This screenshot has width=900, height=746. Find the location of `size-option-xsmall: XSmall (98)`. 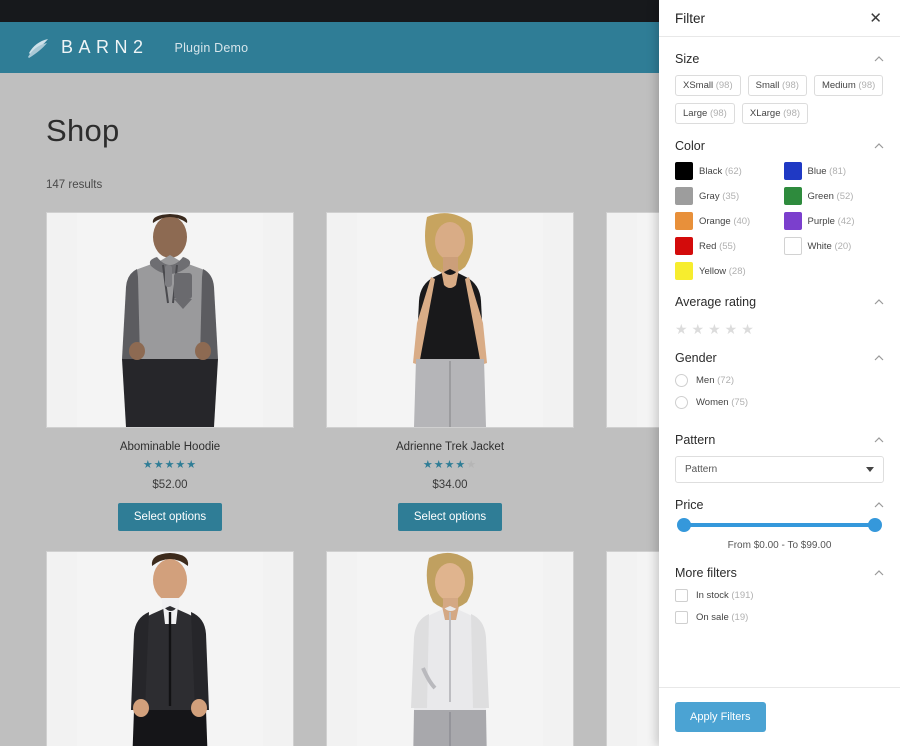

size-option-xsmall: XSmall (98) is located at coordinates (708, 85).